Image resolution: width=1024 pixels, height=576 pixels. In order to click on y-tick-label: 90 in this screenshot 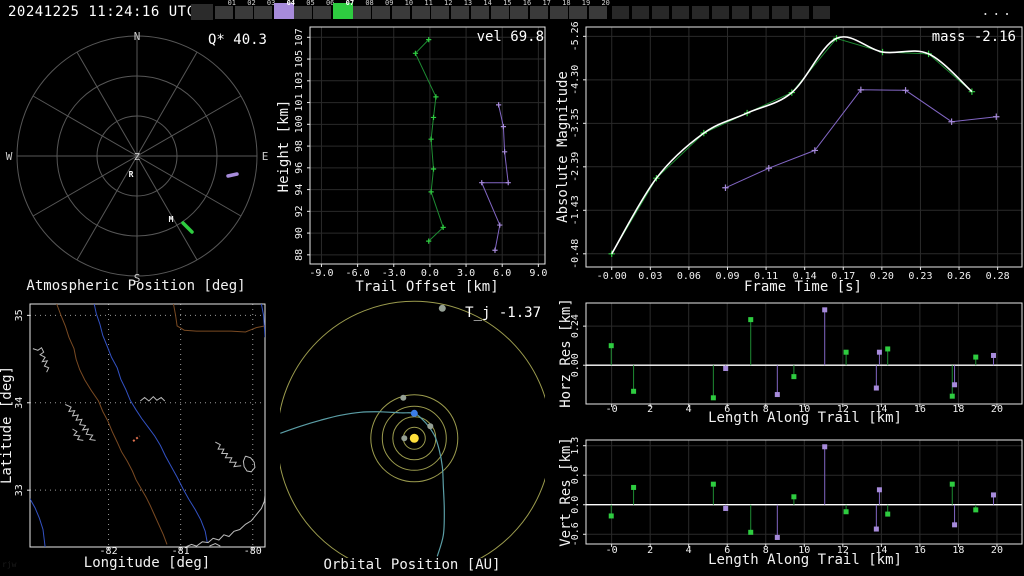, I will do `click(299, 233)`.